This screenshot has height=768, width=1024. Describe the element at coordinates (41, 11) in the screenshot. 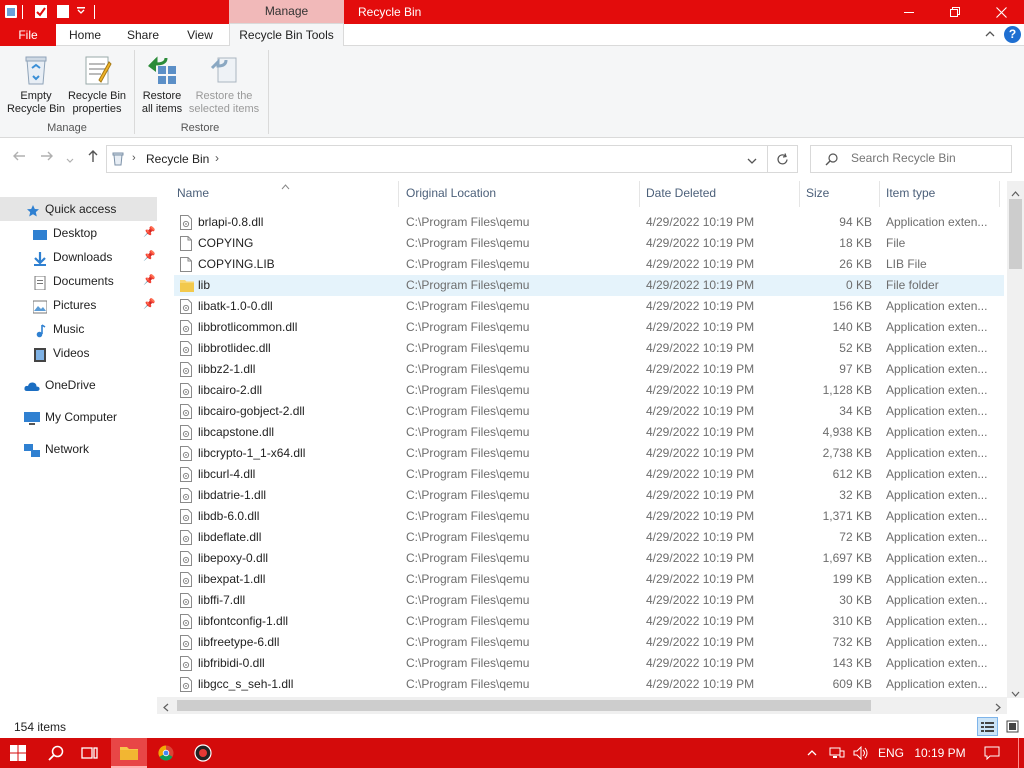

I see `properties-qat-icon` at that location.